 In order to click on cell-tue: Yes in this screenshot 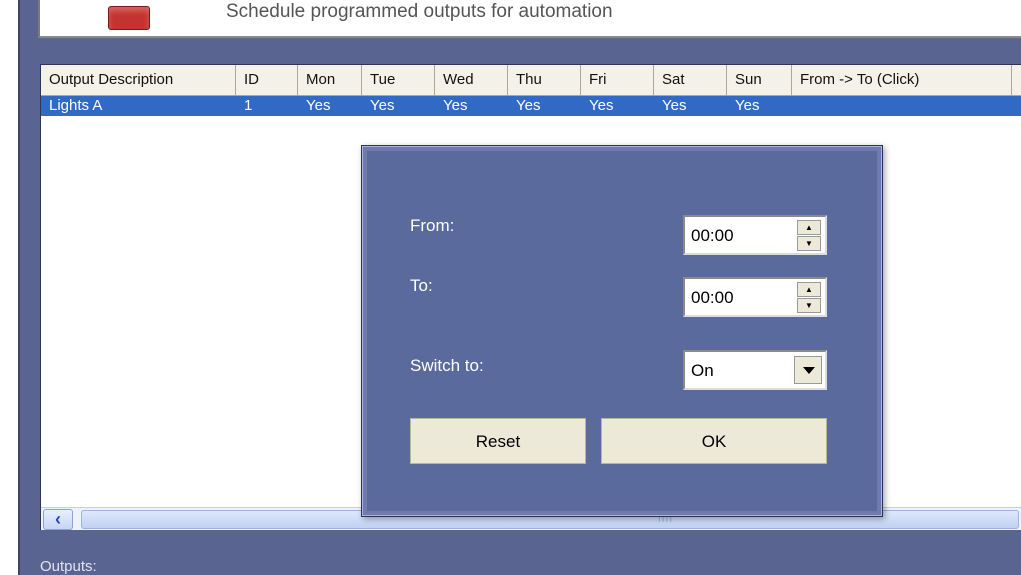, I will do `click(382, 105)`.